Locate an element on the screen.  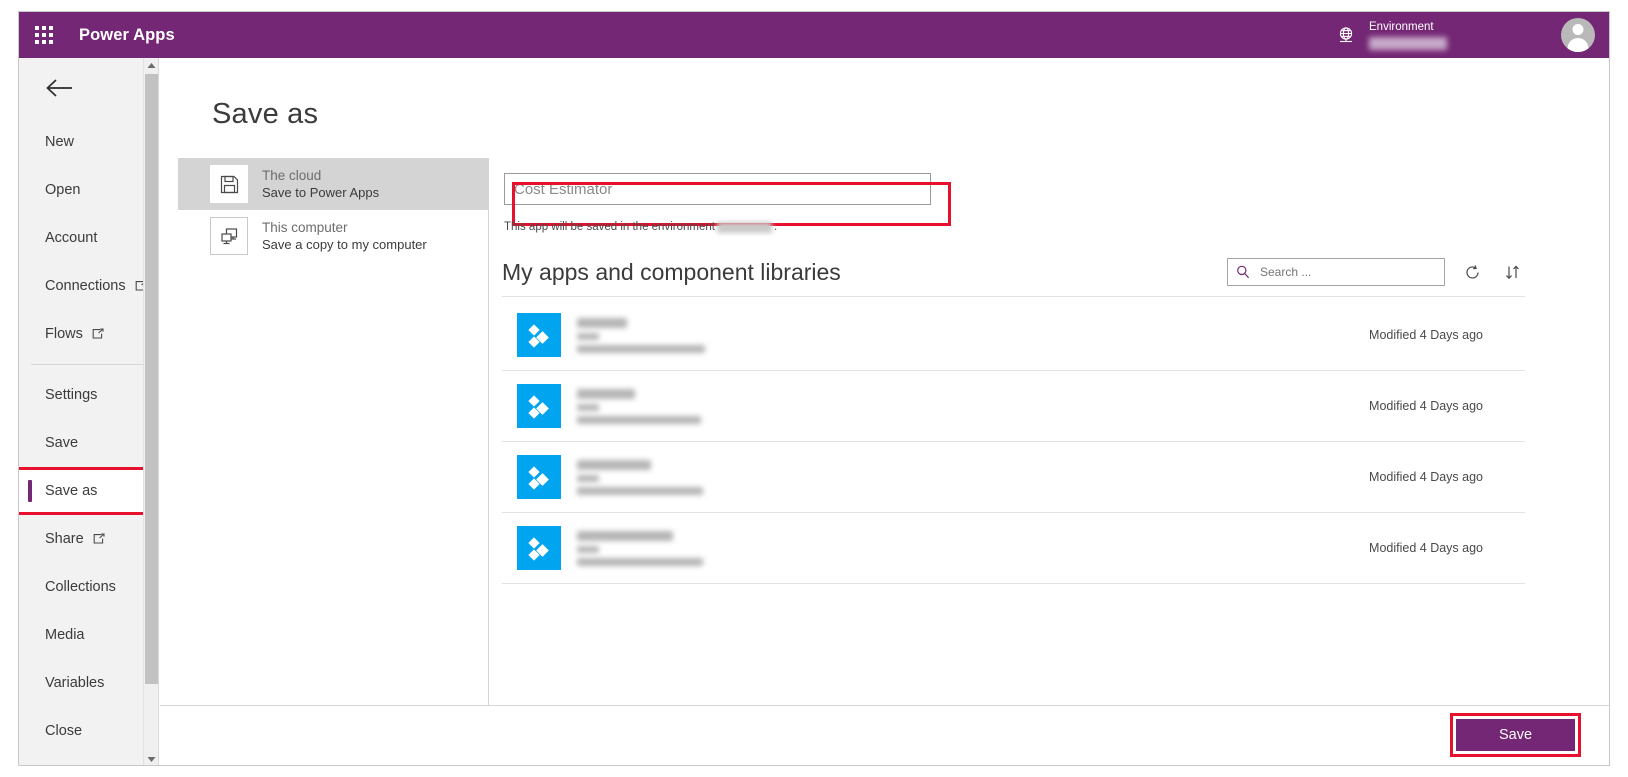
destination-title: The cloud is located at coordinates (292, 175).